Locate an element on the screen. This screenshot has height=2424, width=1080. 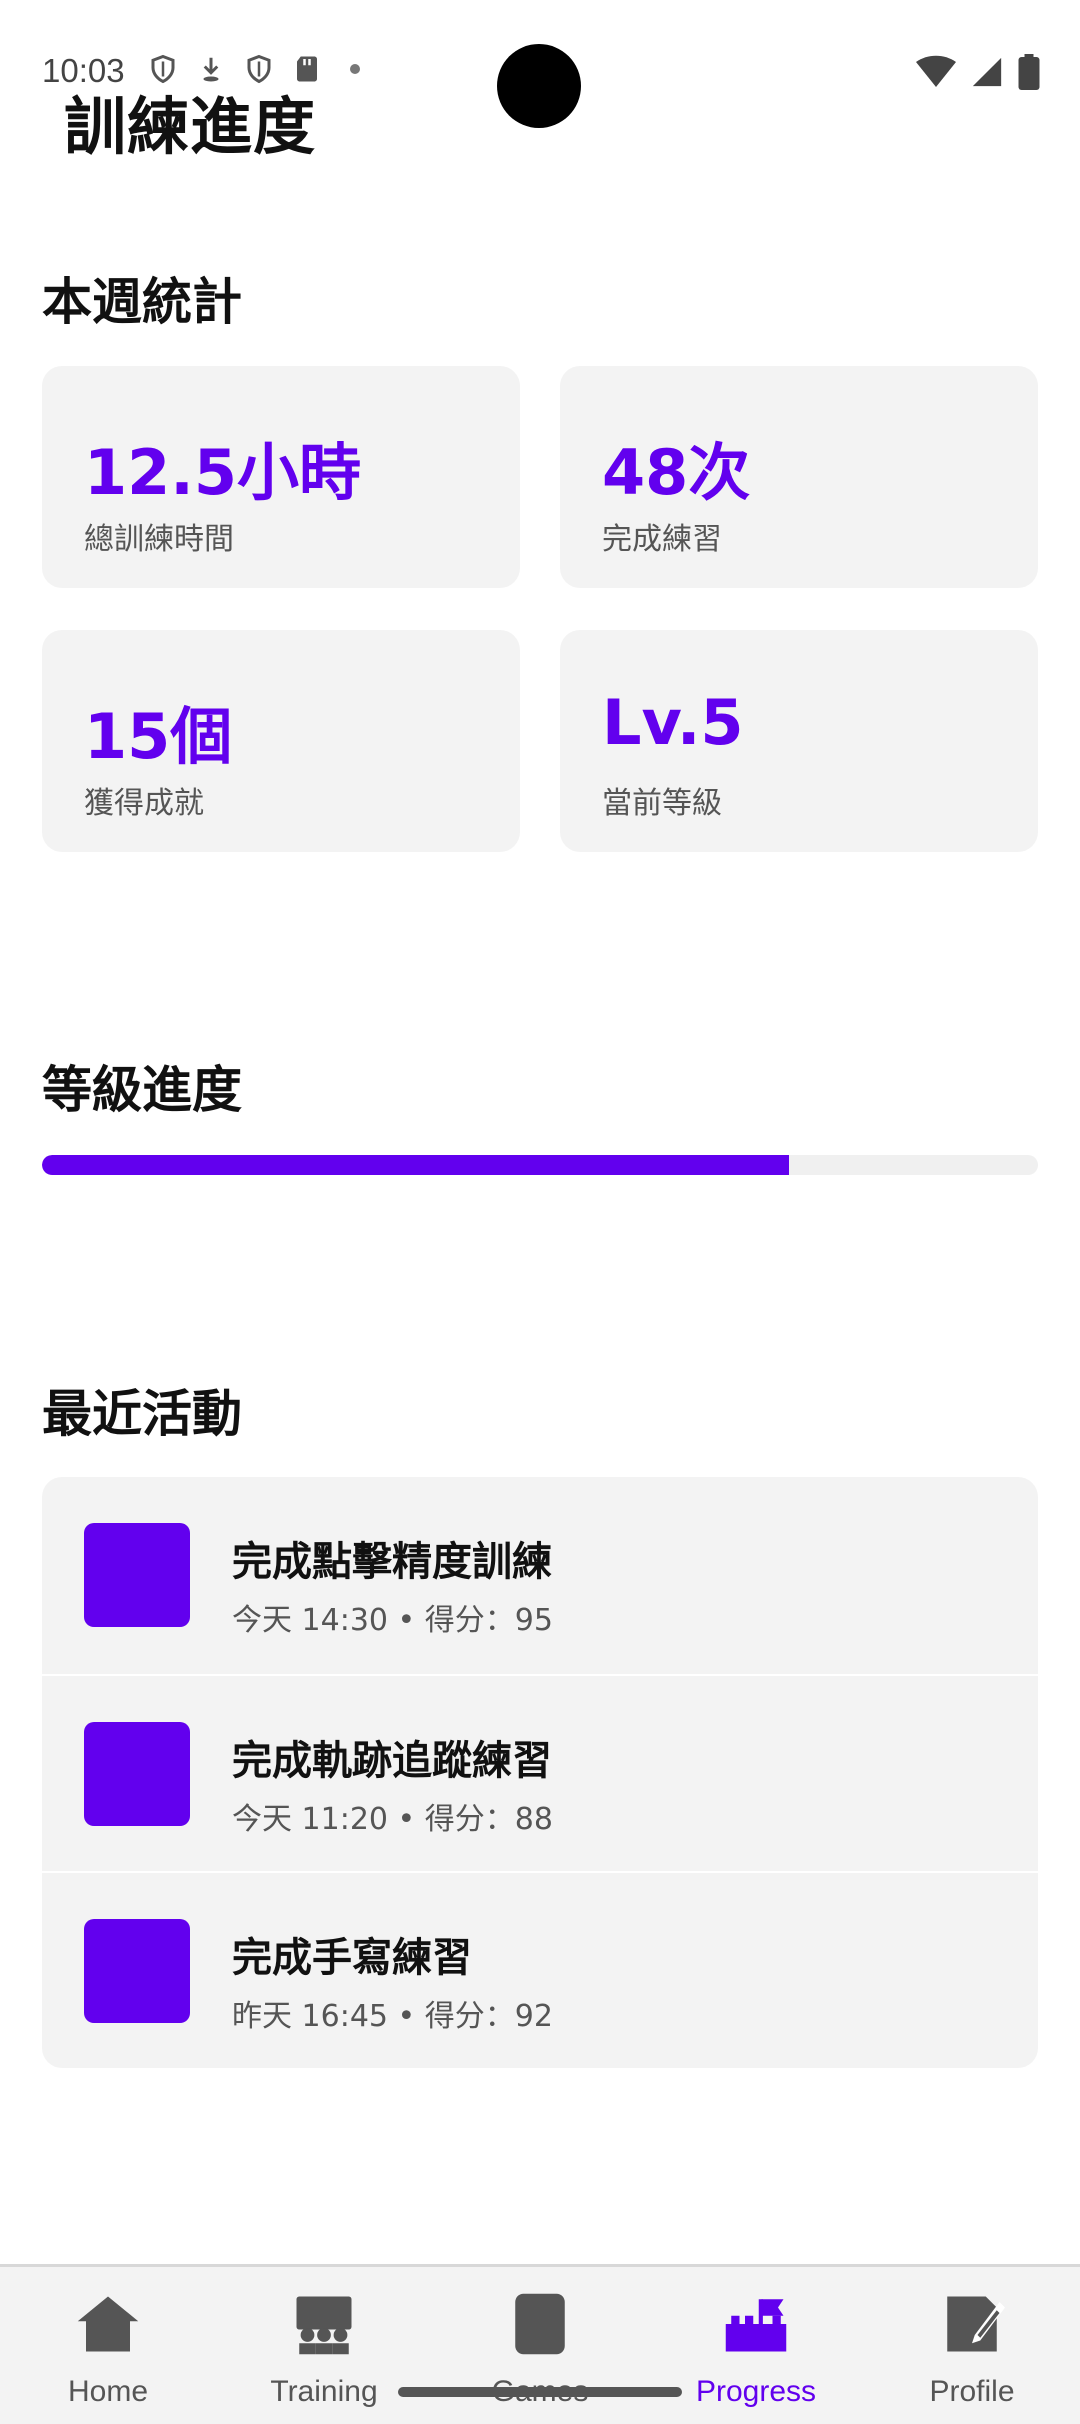
stat-card-training-time: 12.5小時 總訓練時間 is located at coordinates (281, 477).